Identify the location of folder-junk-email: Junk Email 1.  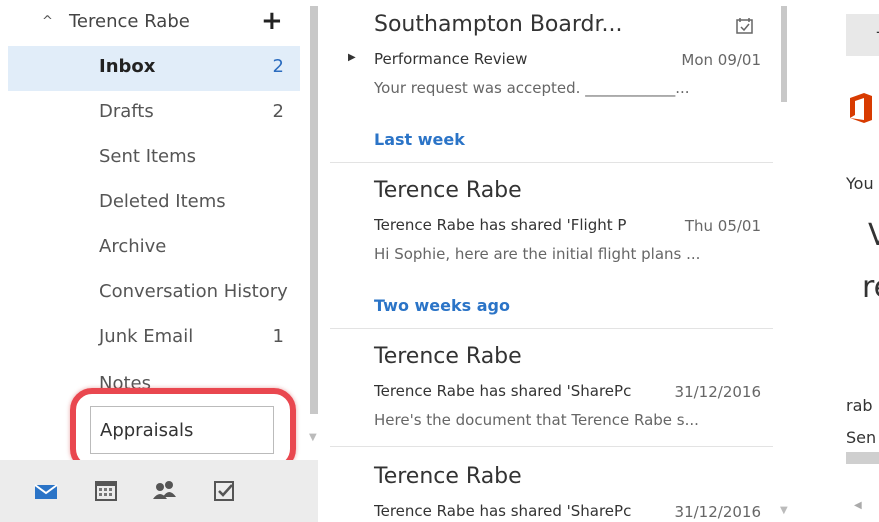
(154, 338).